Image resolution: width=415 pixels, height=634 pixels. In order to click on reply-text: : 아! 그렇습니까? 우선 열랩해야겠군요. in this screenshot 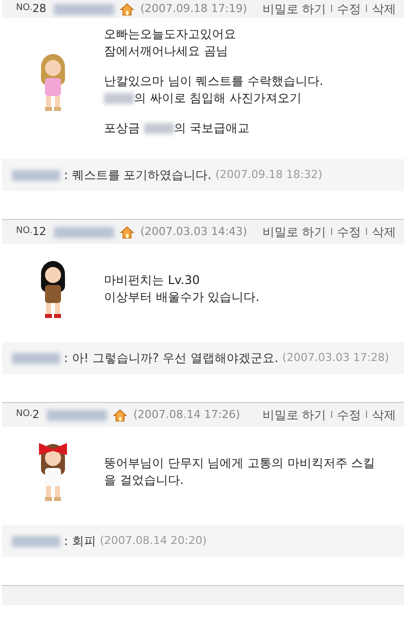, I will do `click(171, 358)`.